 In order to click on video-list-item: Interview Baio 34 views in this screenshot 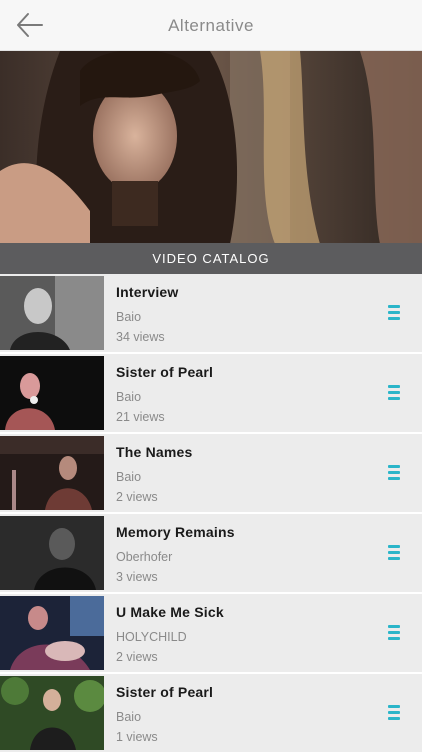, I will do `click(211, 314)`.